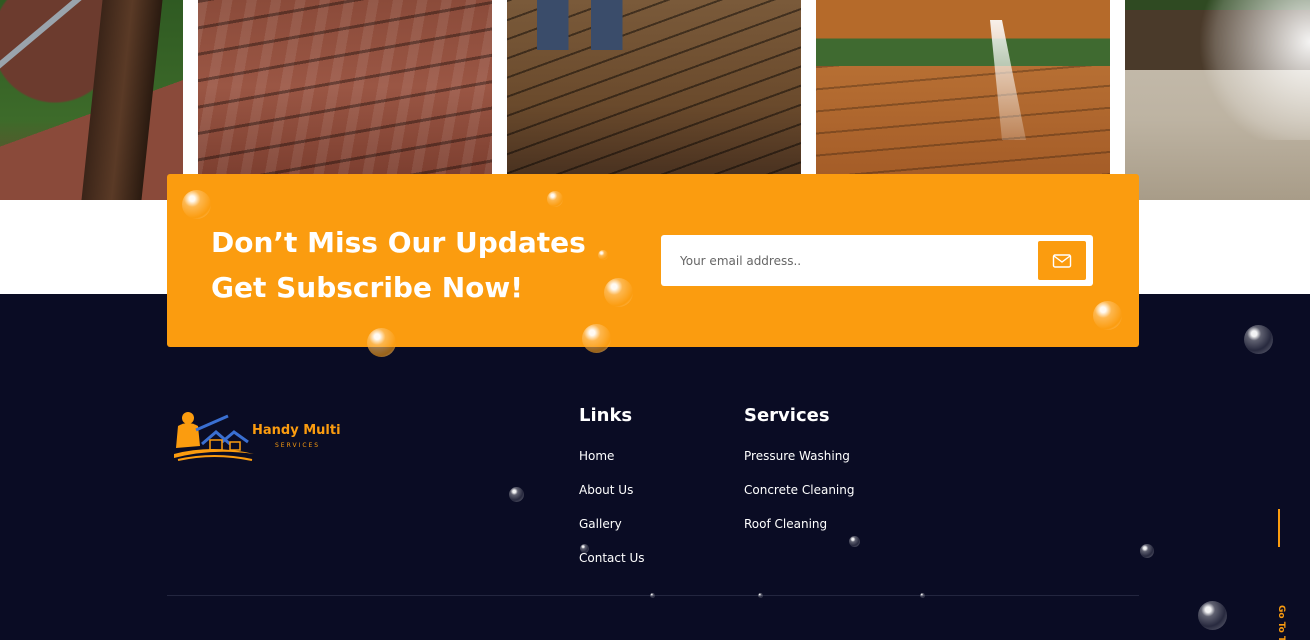 This screenshot has width=1310, height=640. I want to click on email-input, so click(846, 260).